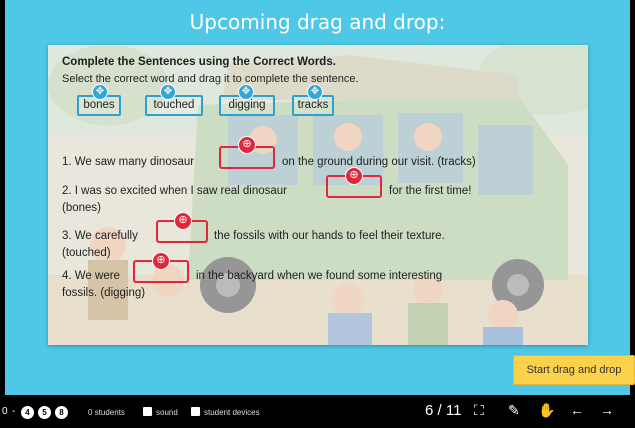  What do you see at coordinates (546, 410) in the screenshot?
I see `raise-hand-icon: ✋` at bounding box center [546, 410].